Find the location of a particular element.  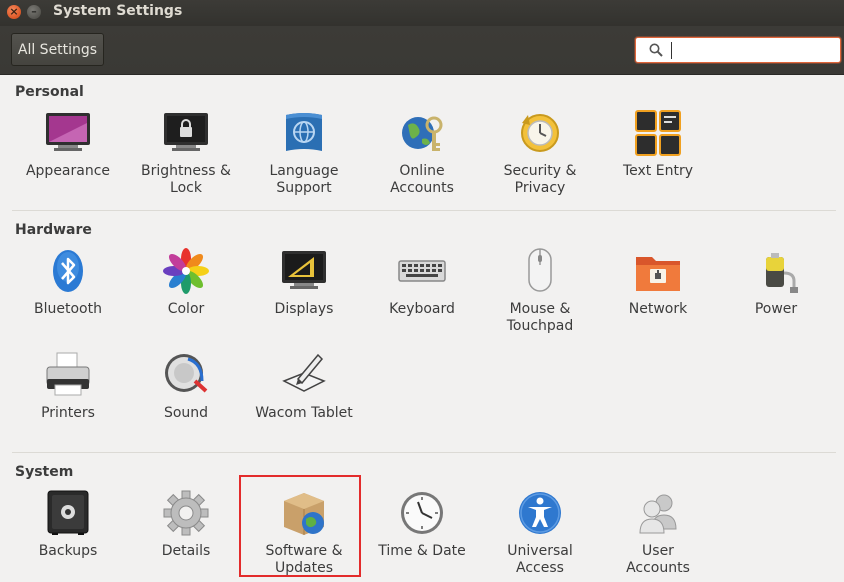

details-icon is located at coordinates (186, 513).